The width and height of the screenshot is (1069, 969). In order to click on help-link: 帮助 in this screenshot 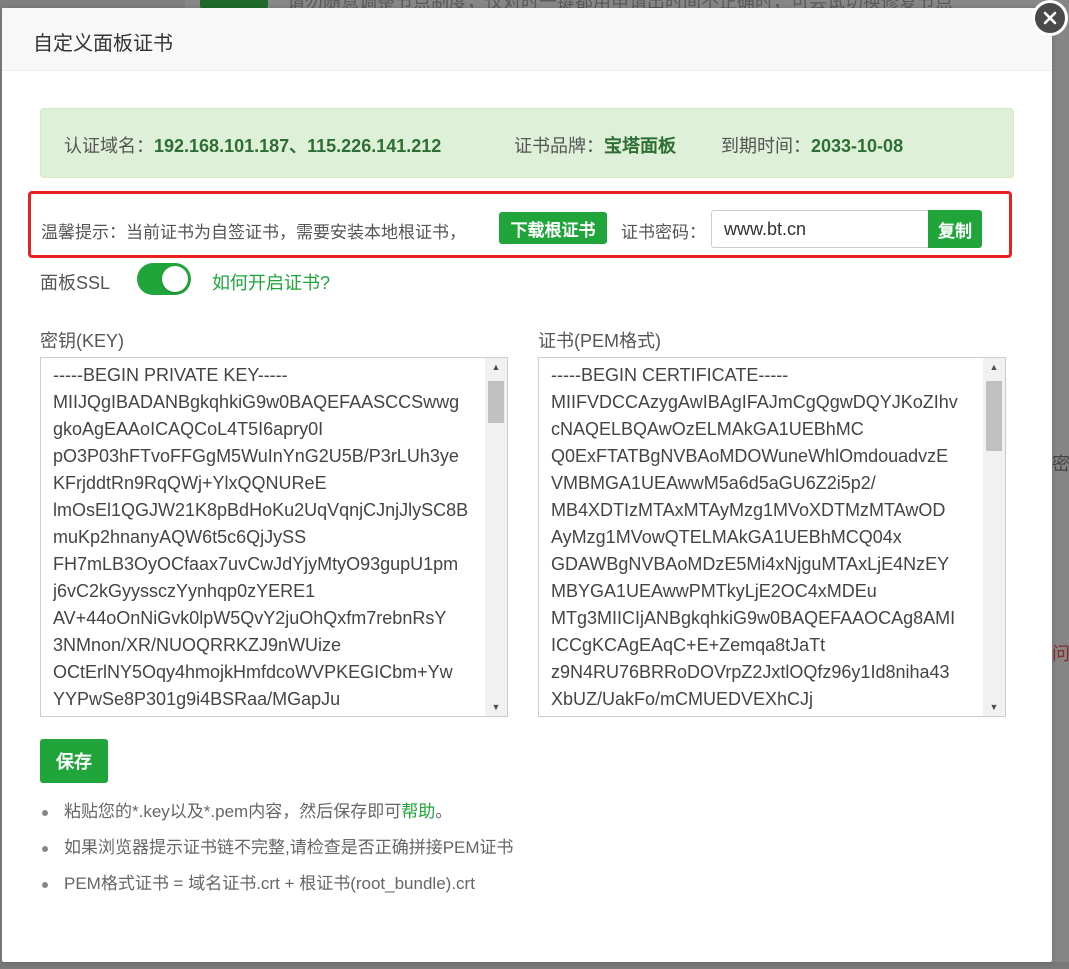, I will do `click(418, 811)`.